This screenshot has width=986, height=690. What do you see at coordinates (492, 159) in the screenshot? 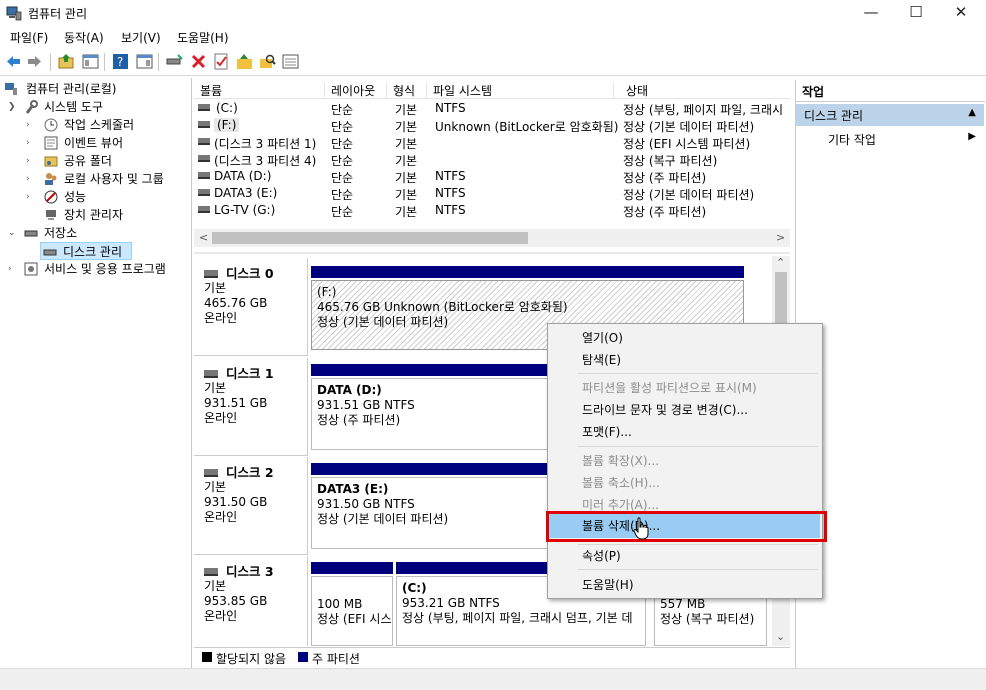
I see `table-row: (디스크 3 파티션 4) 단순 기본 정상 (복구 파티션)` at bounding box center [492, 159].